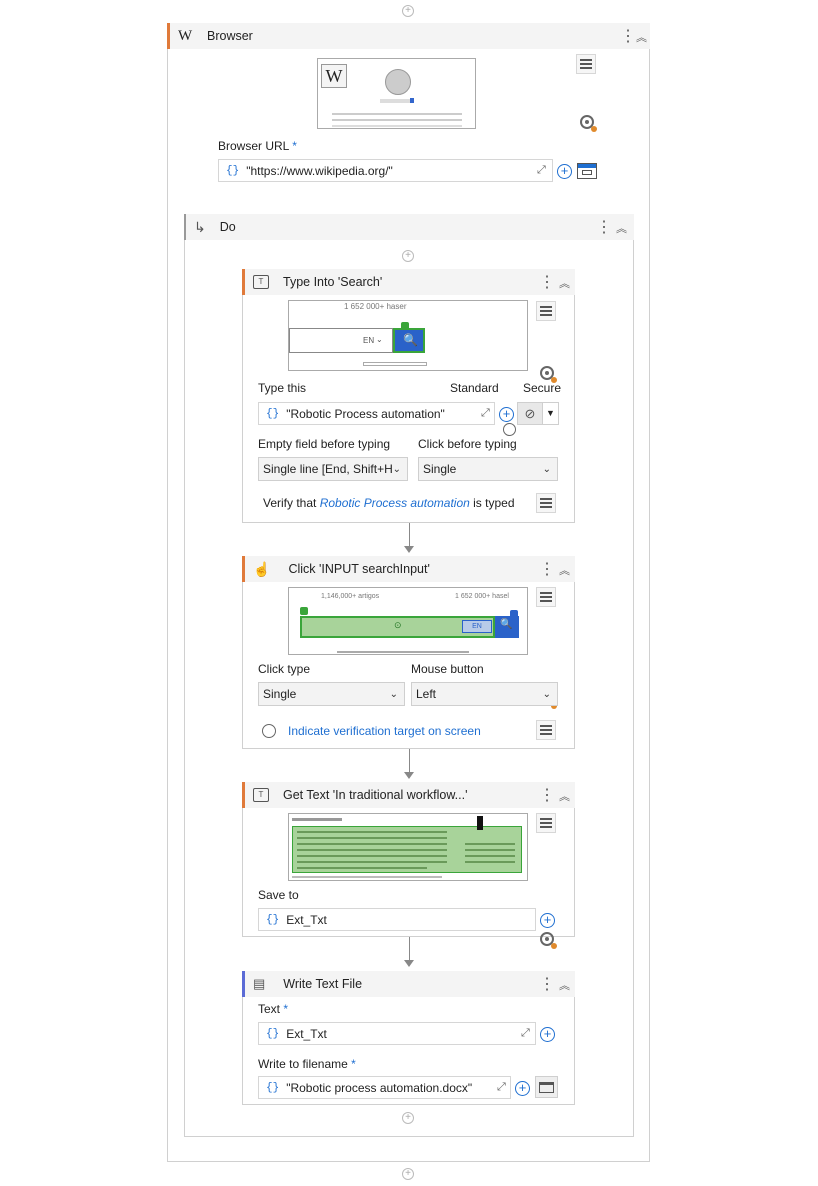 The height and width of the screenshot is (1186, 818). What do you see at coordinates (509, 429) in the screenshot?
I see `secure-radio` at bounding box center [509, 429].